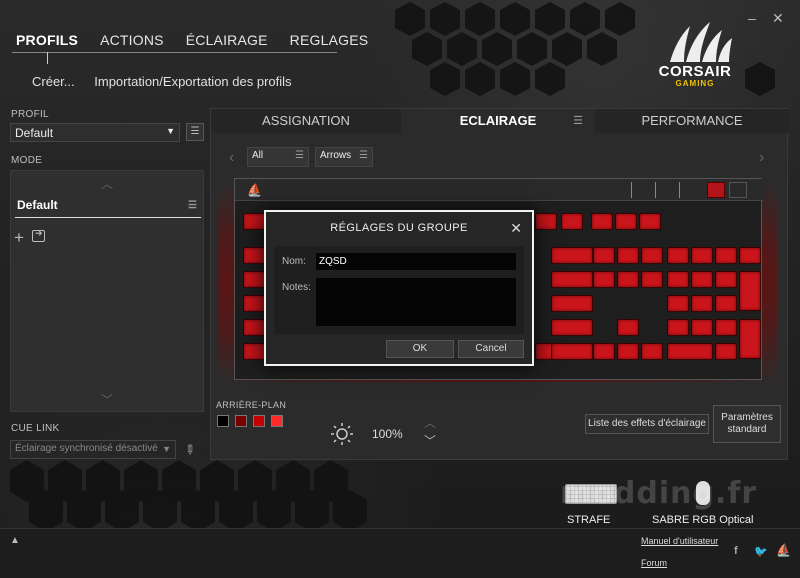 This screenshot has width=800, height=578. I want to click on add-mode-icon: +, so click(19, 238).